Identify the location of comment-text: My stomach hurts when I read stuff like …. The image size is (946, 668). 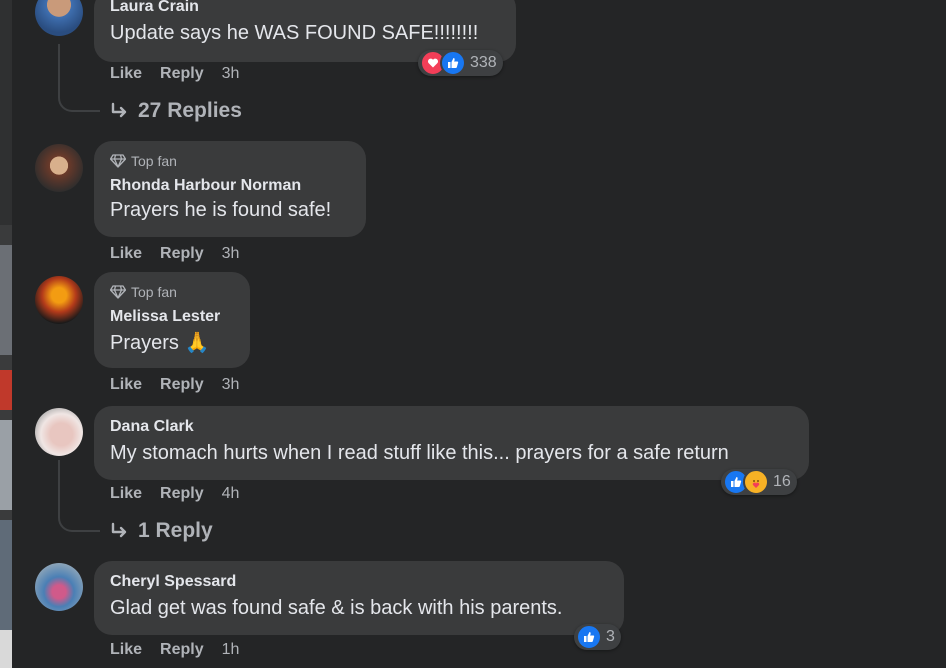
(419, 453).